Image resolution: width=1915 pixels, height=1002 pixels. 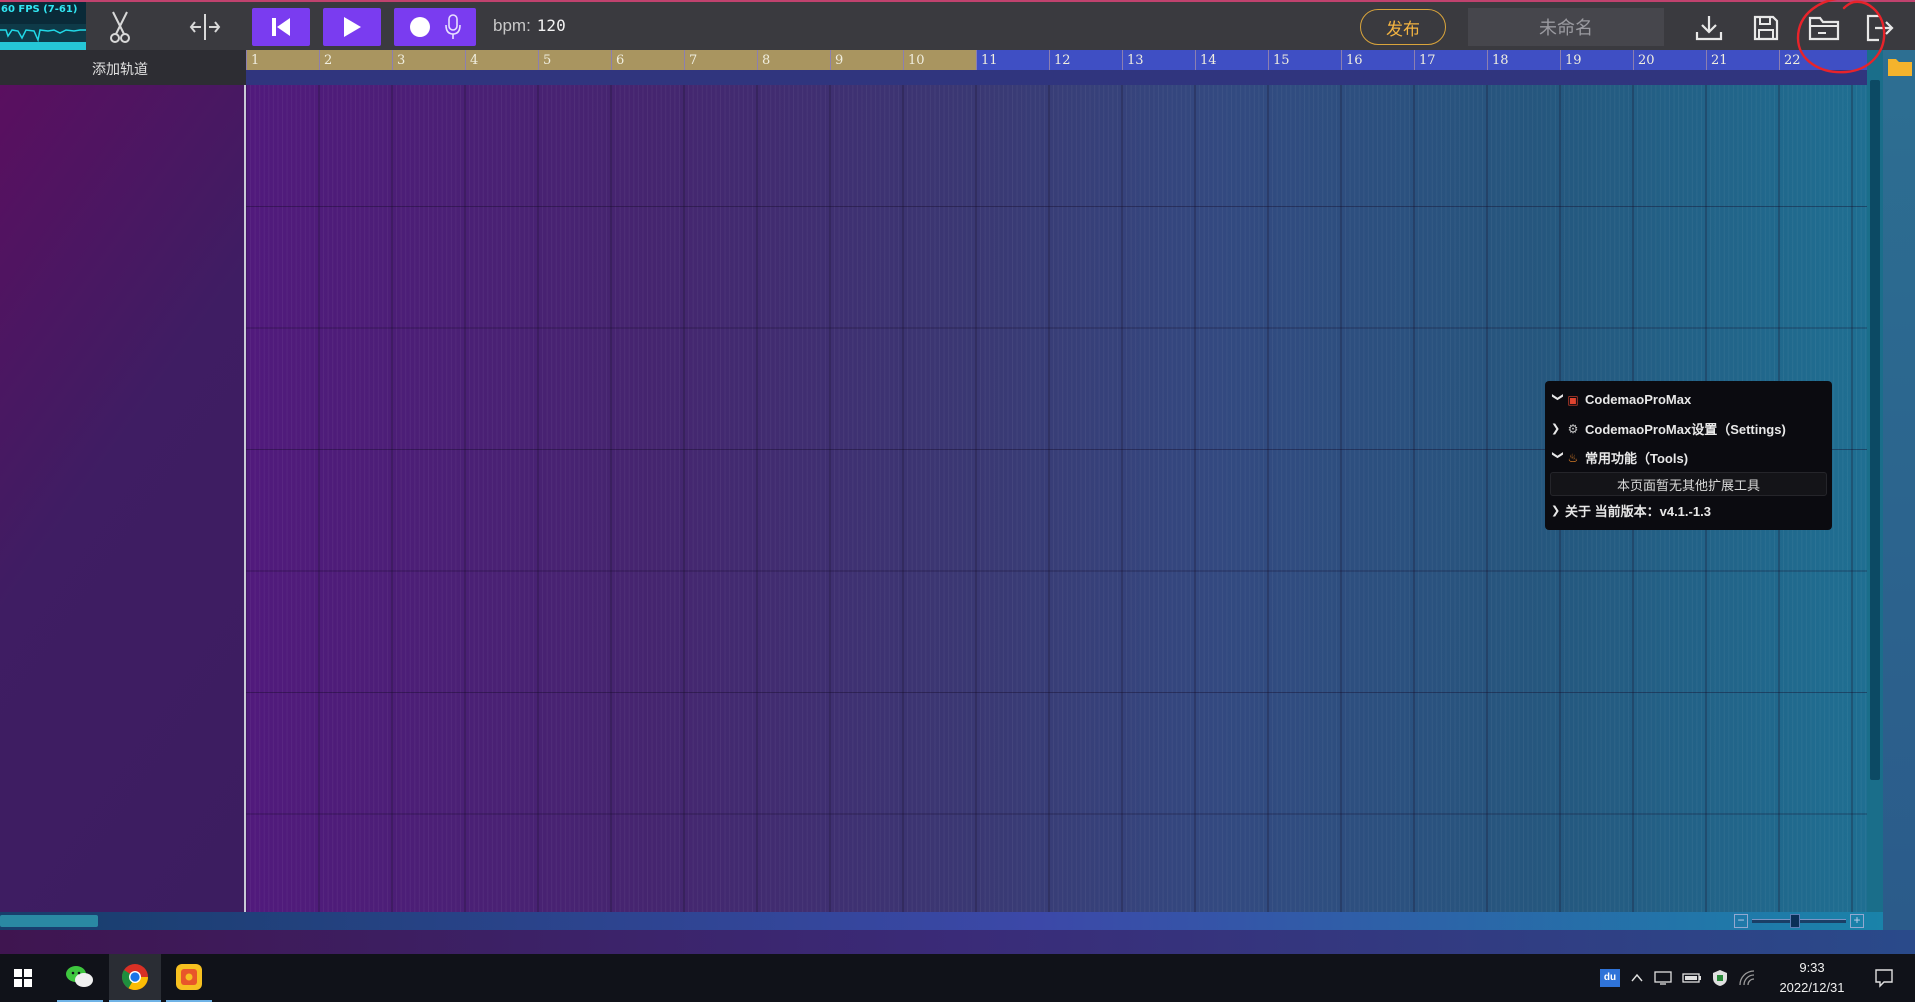 I want to click on ruler-bar: 3, so click(x=428, y=60).